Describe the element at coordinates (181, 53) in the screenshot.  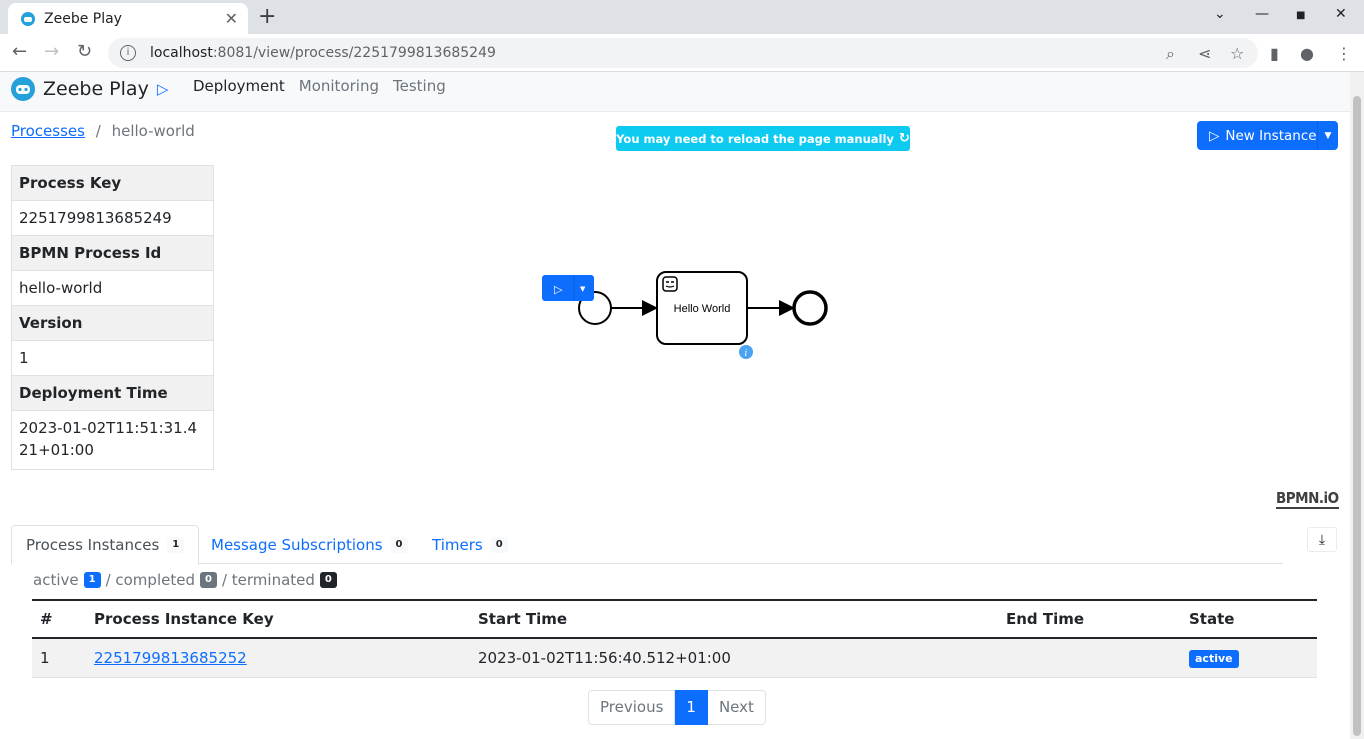
I see `url-host: localhost` at that location.